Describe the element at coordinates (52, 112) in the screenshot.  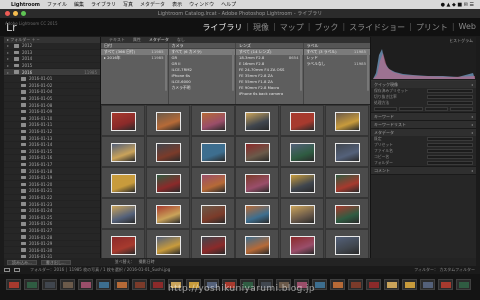
I see `folder-row: 2016-01-09` at that location.